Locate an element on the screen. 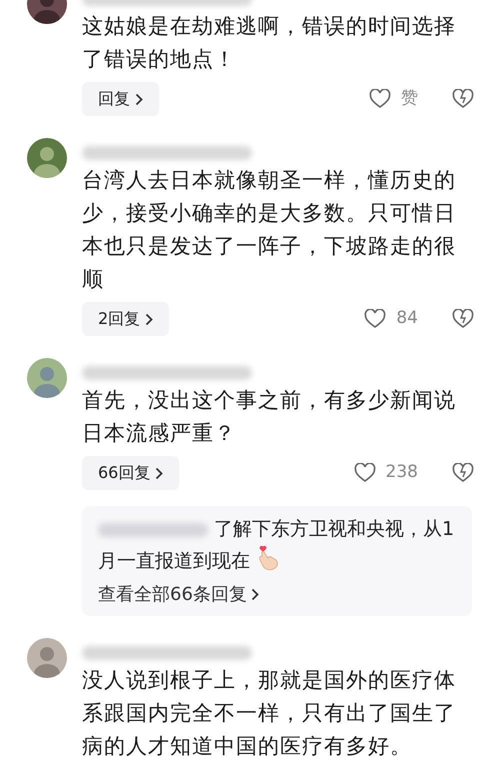  reply-button: 回复 is located at coordinates (120, 99).